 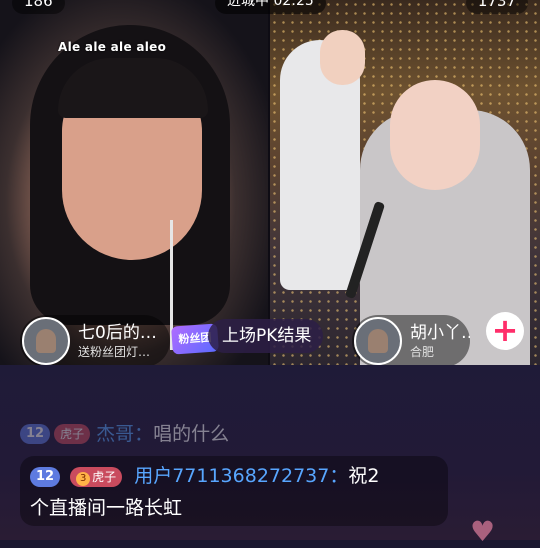 I want to click on pk-result-button: 上场PK结果, so click(x=266, y=336).